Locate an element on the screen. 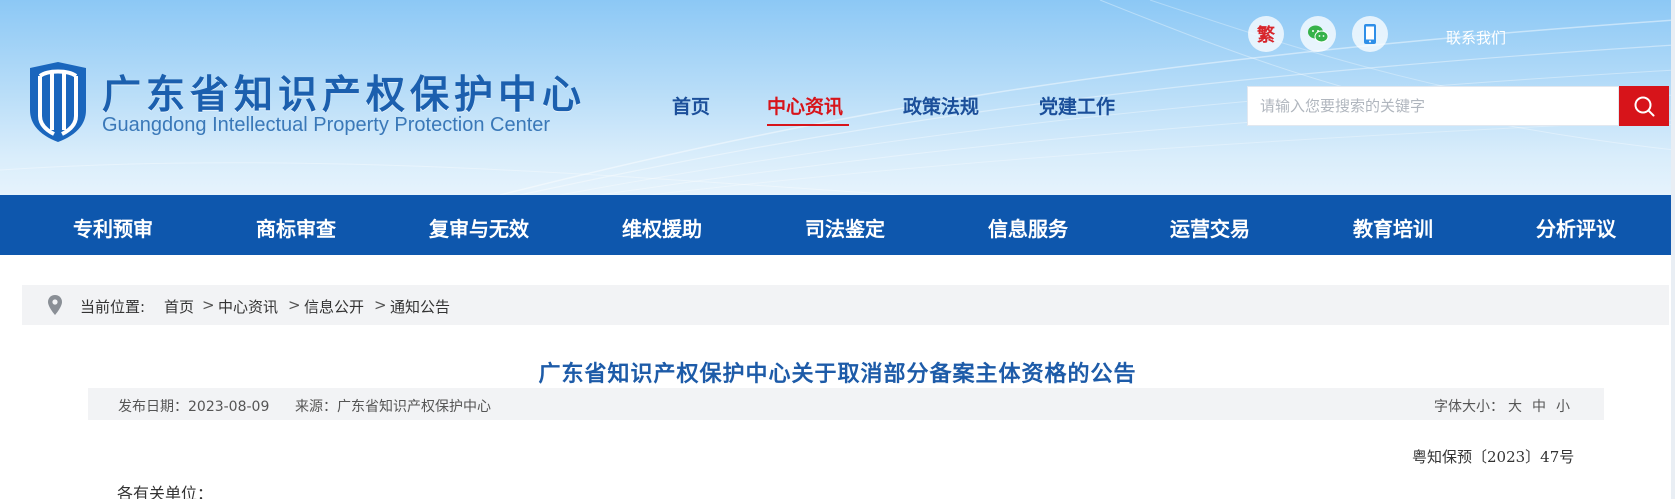 This screenshot has width=1675, height=499. breadcrumb-item-info-public: 信息公开 is located at coordinates (334, 306).